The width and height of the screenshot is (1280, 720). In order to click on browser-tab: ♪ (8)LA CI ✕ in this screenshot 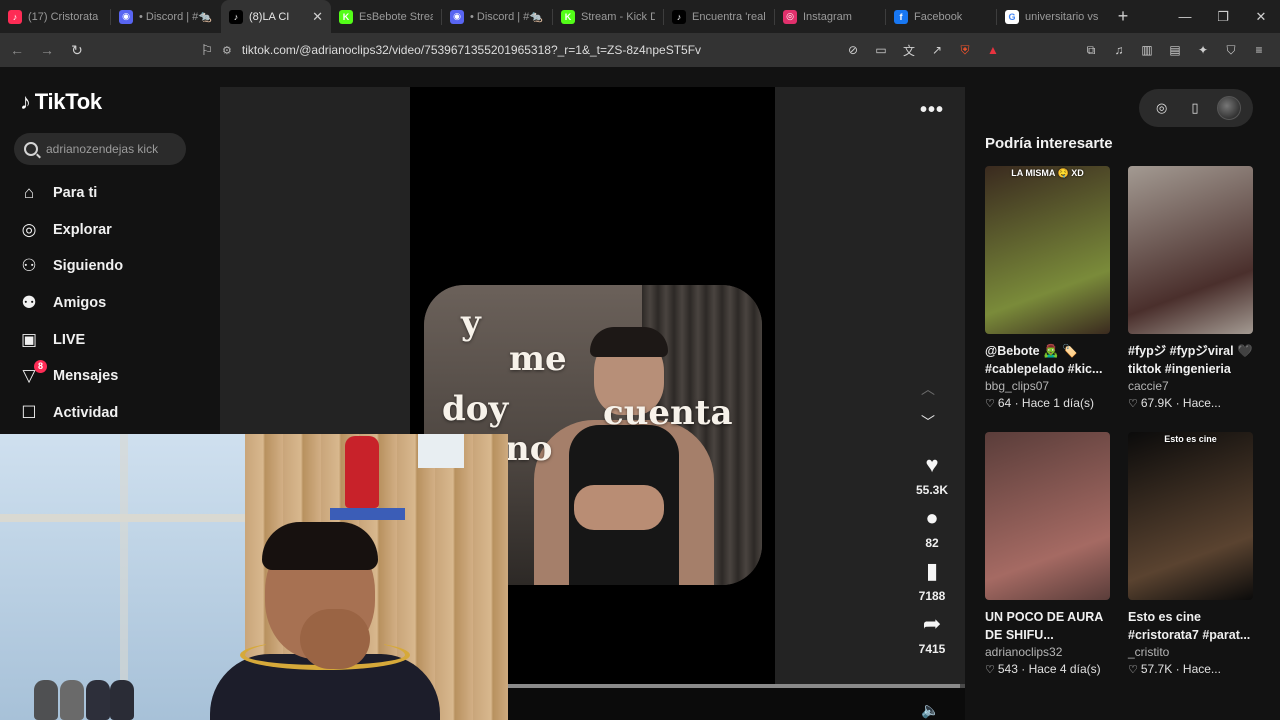, I will do `click(276, 16)`.